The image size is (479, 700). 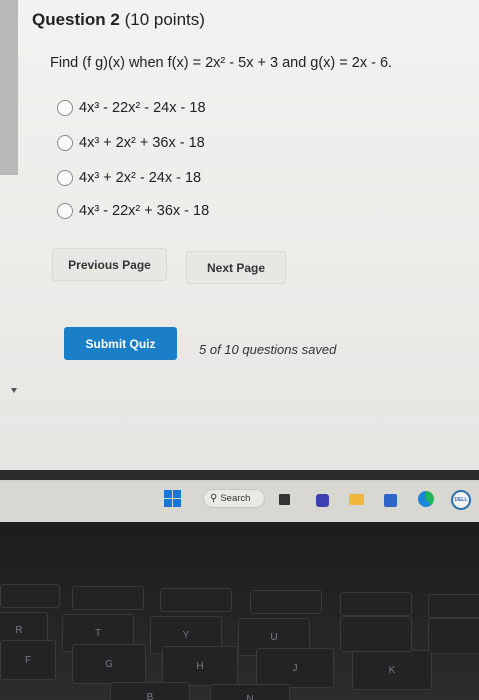 What do you see at coordinates (28, 660) in the screenshot?
I see `key-f: F` at bounding box center [28, 660].